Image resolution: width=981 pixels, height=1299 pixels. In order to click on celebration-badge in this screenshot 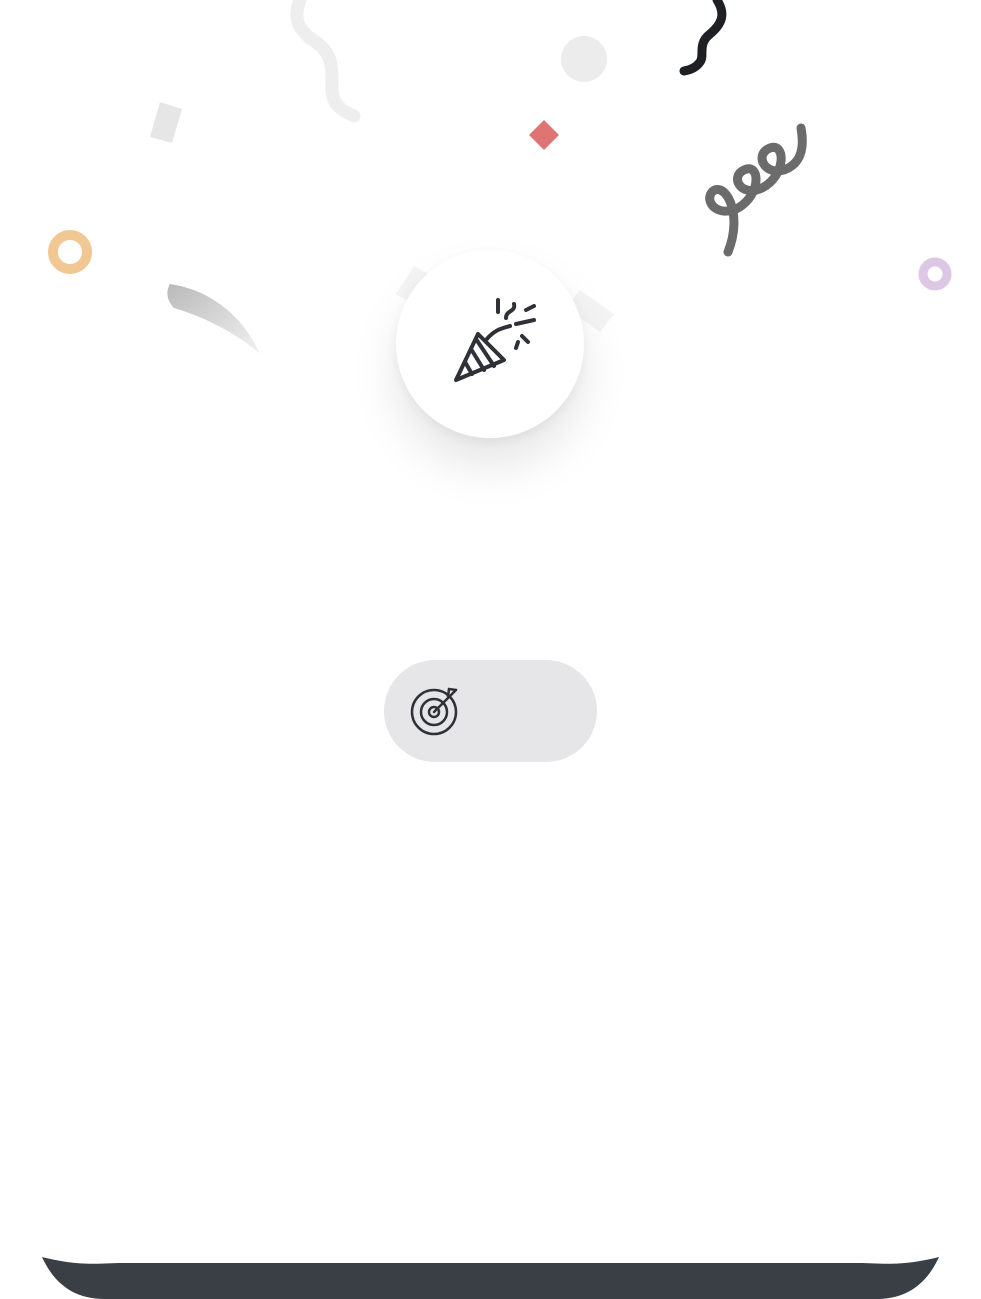, I will do `click(490, 344)`.